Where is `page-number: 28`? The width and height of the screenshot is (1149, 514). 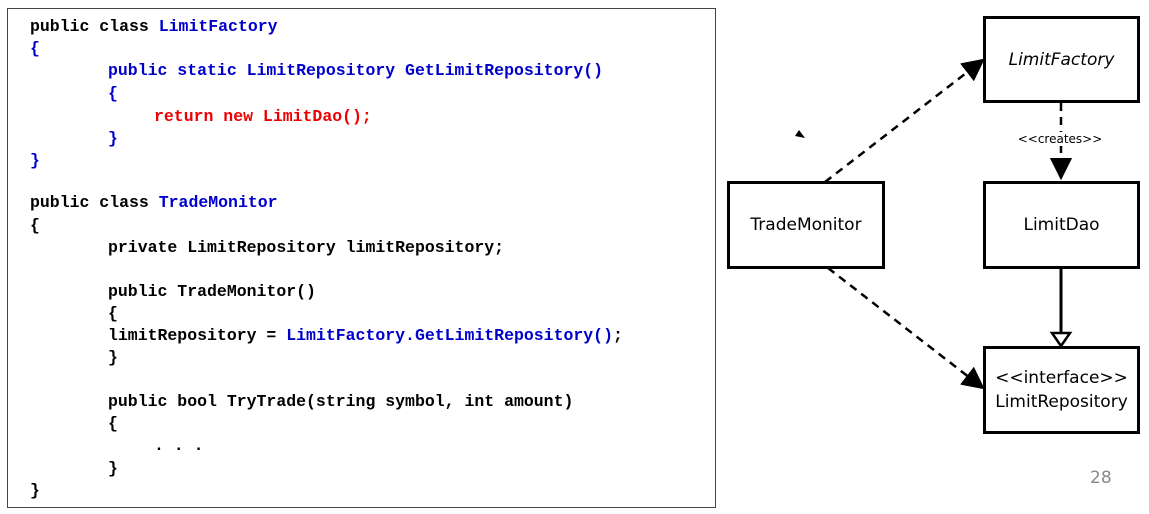 page-number: 28 is located at coordinates (1101, 478).